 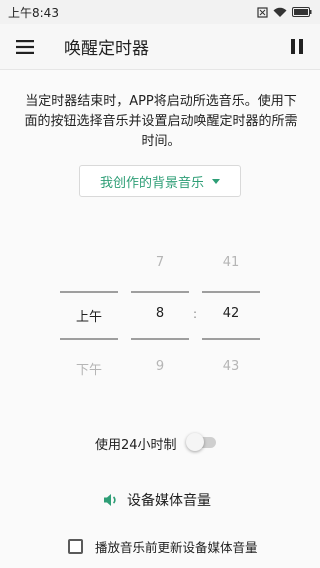 I want to click on hamburger-menu-icon, so click(x=25, y=46).